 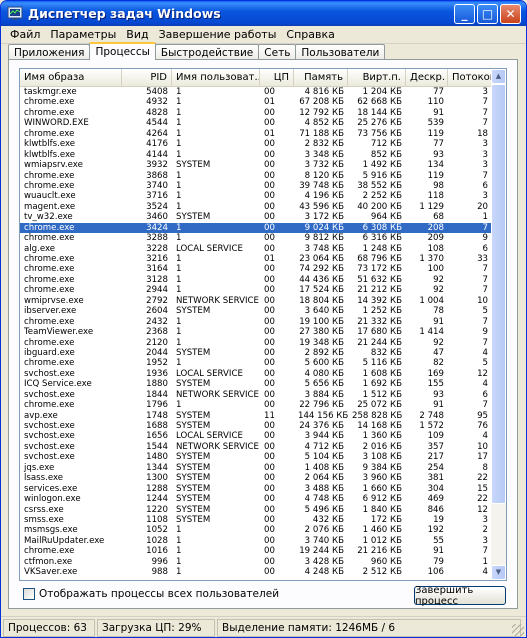 I want to click on scroll-up-icon: ▲, so click(x=498, y=76).